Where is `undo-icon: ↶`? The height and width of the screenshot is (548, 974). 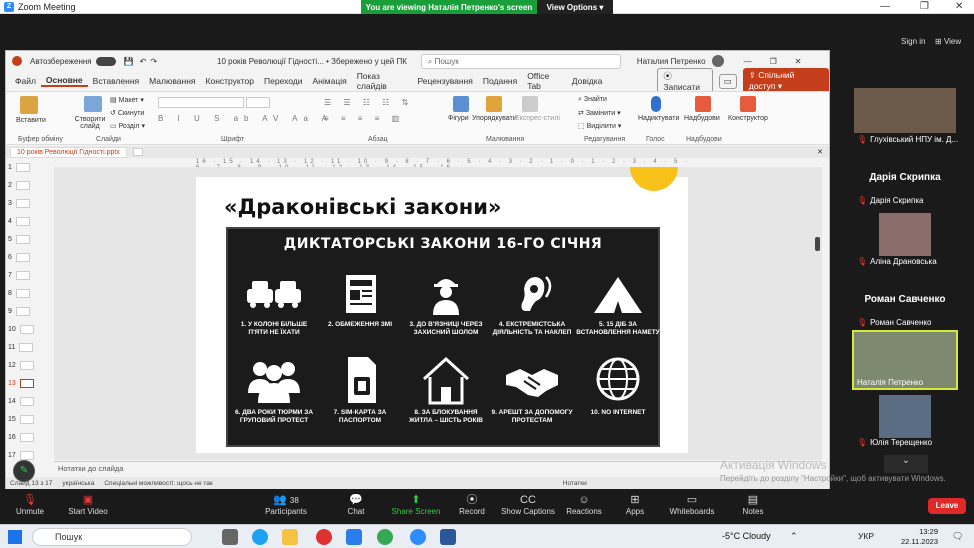 undo-icon: ↶ is located at coordinates (143, 61).